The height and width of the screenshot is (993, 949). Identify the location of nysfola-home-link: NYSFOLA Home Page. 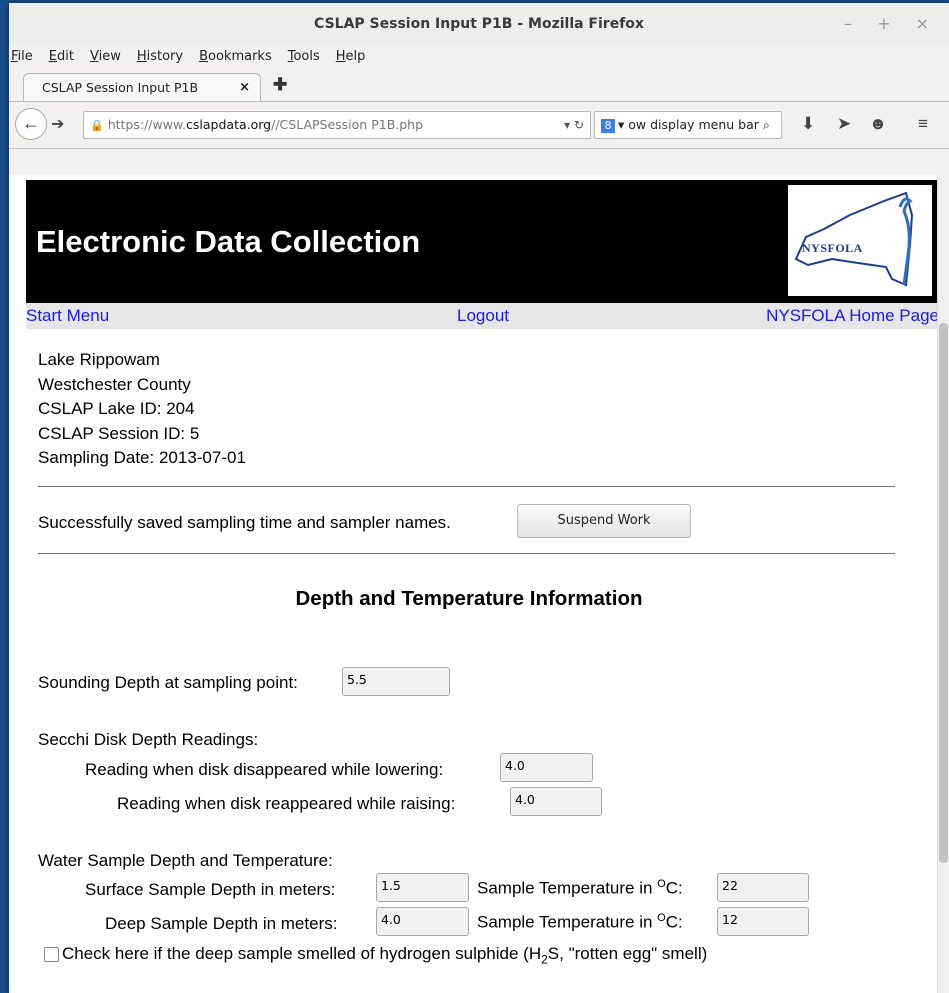
(852, 316).